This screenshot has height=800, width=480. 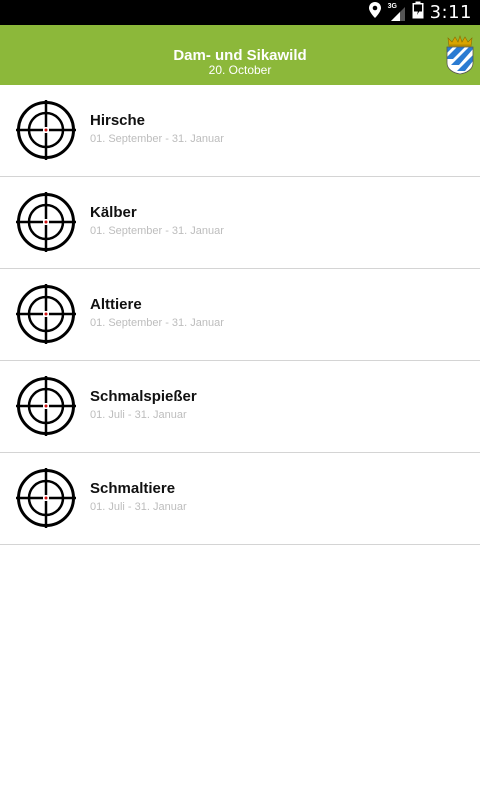 What do you see at coordinates (397, 12) in the screenshot?
I see `signal-icon: 3G` at bounding box center [397, 12].